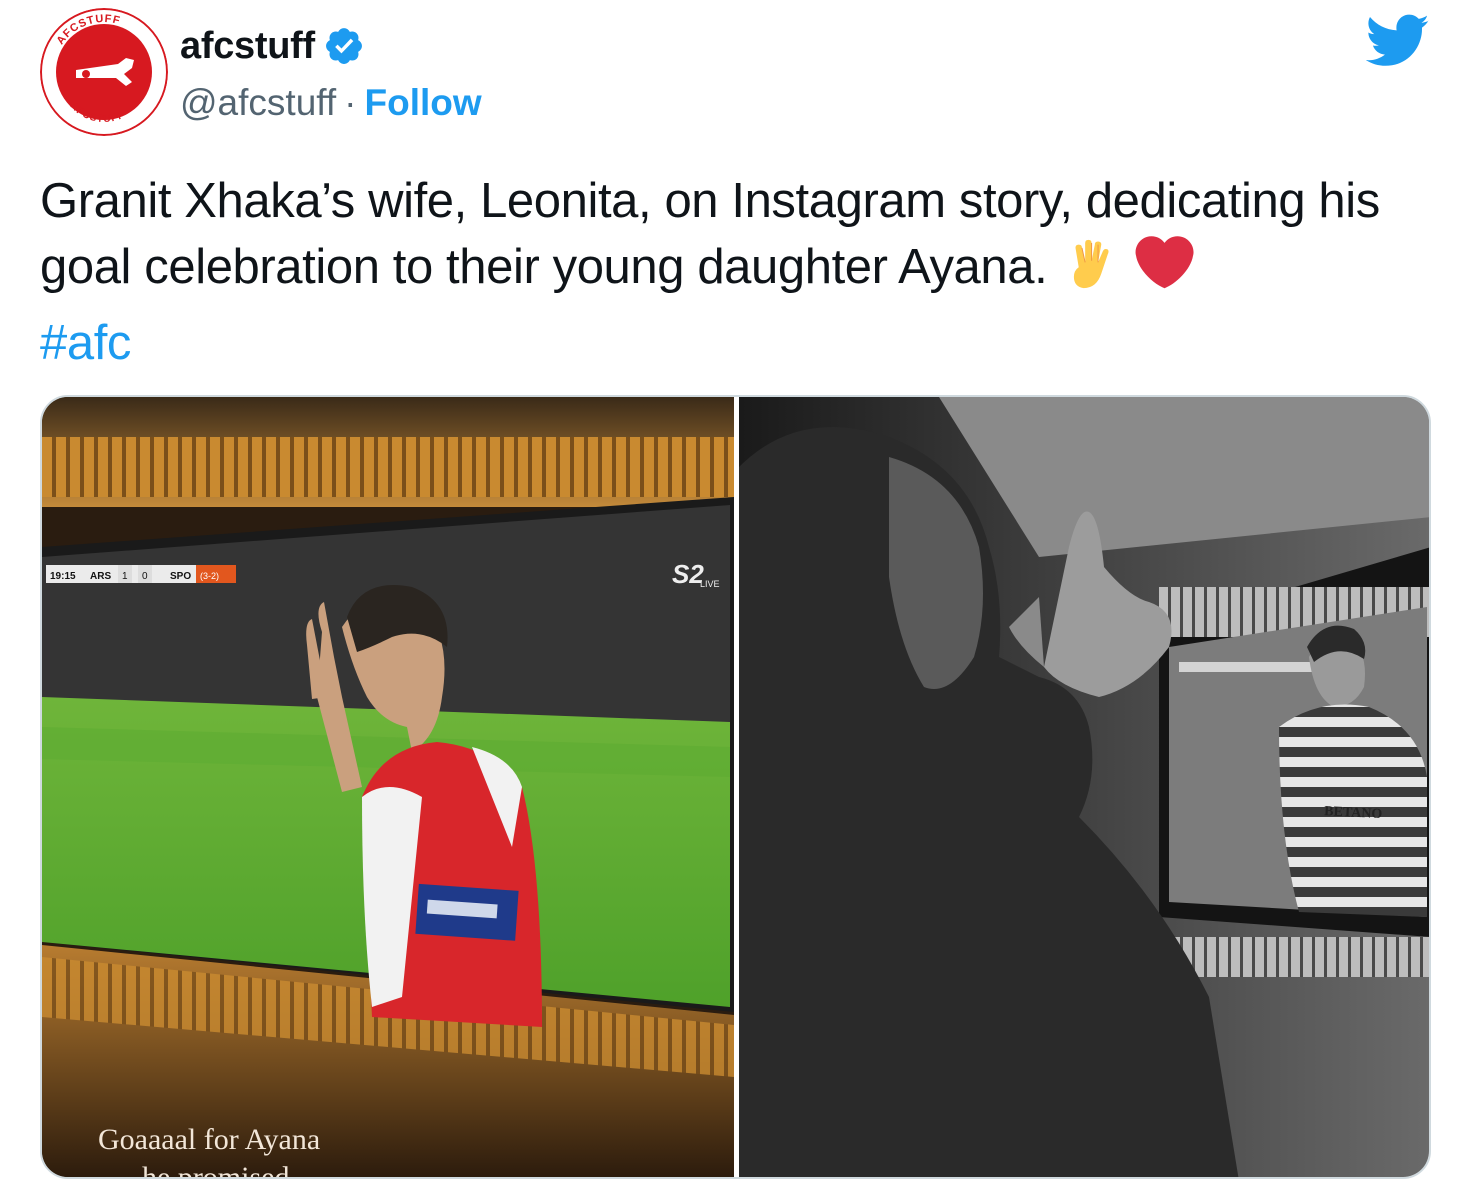  Describe the element at coordinates (423, 103) in the screenshot. I see `follow-button: Follow` at that location.